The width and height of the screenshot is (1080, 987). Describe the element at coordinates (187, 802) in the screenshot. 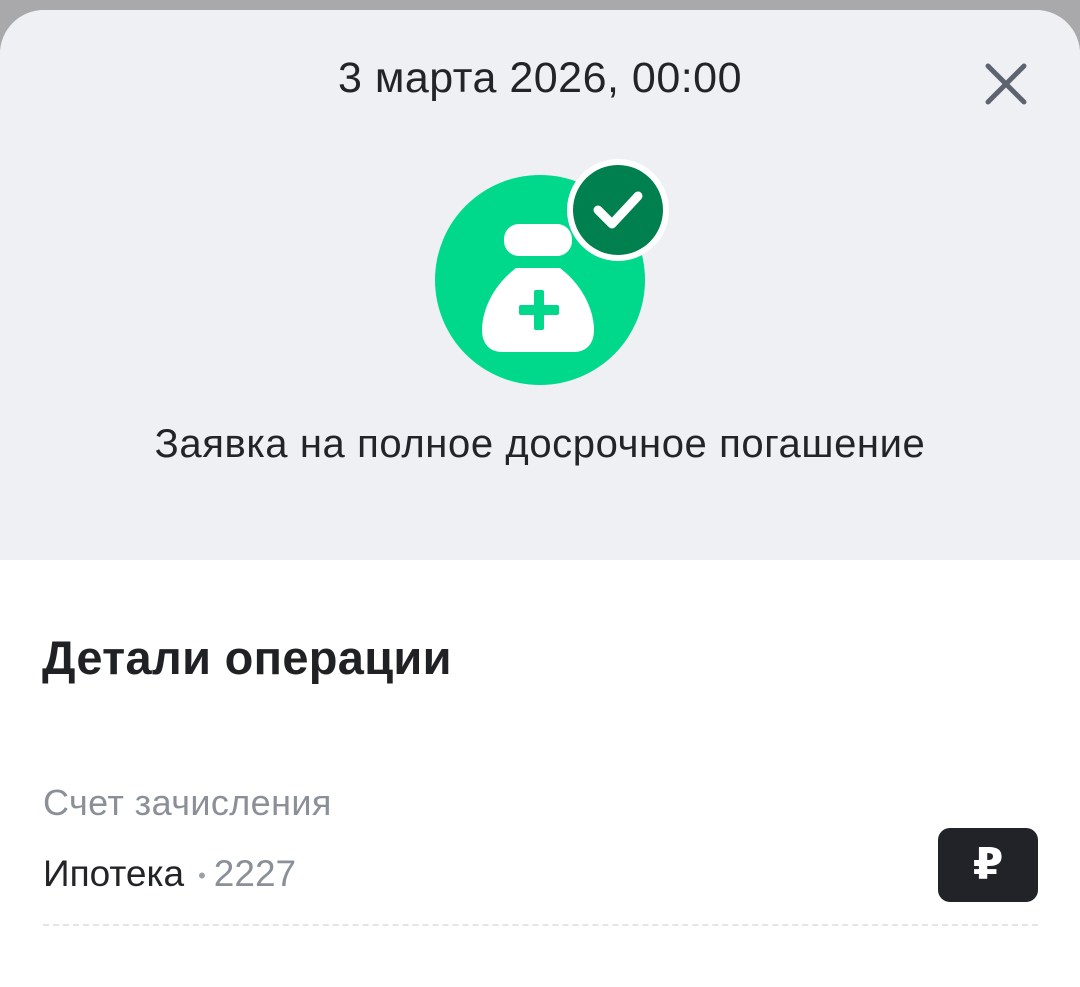

I see `account-field-label: Счет зачисления` at that location.